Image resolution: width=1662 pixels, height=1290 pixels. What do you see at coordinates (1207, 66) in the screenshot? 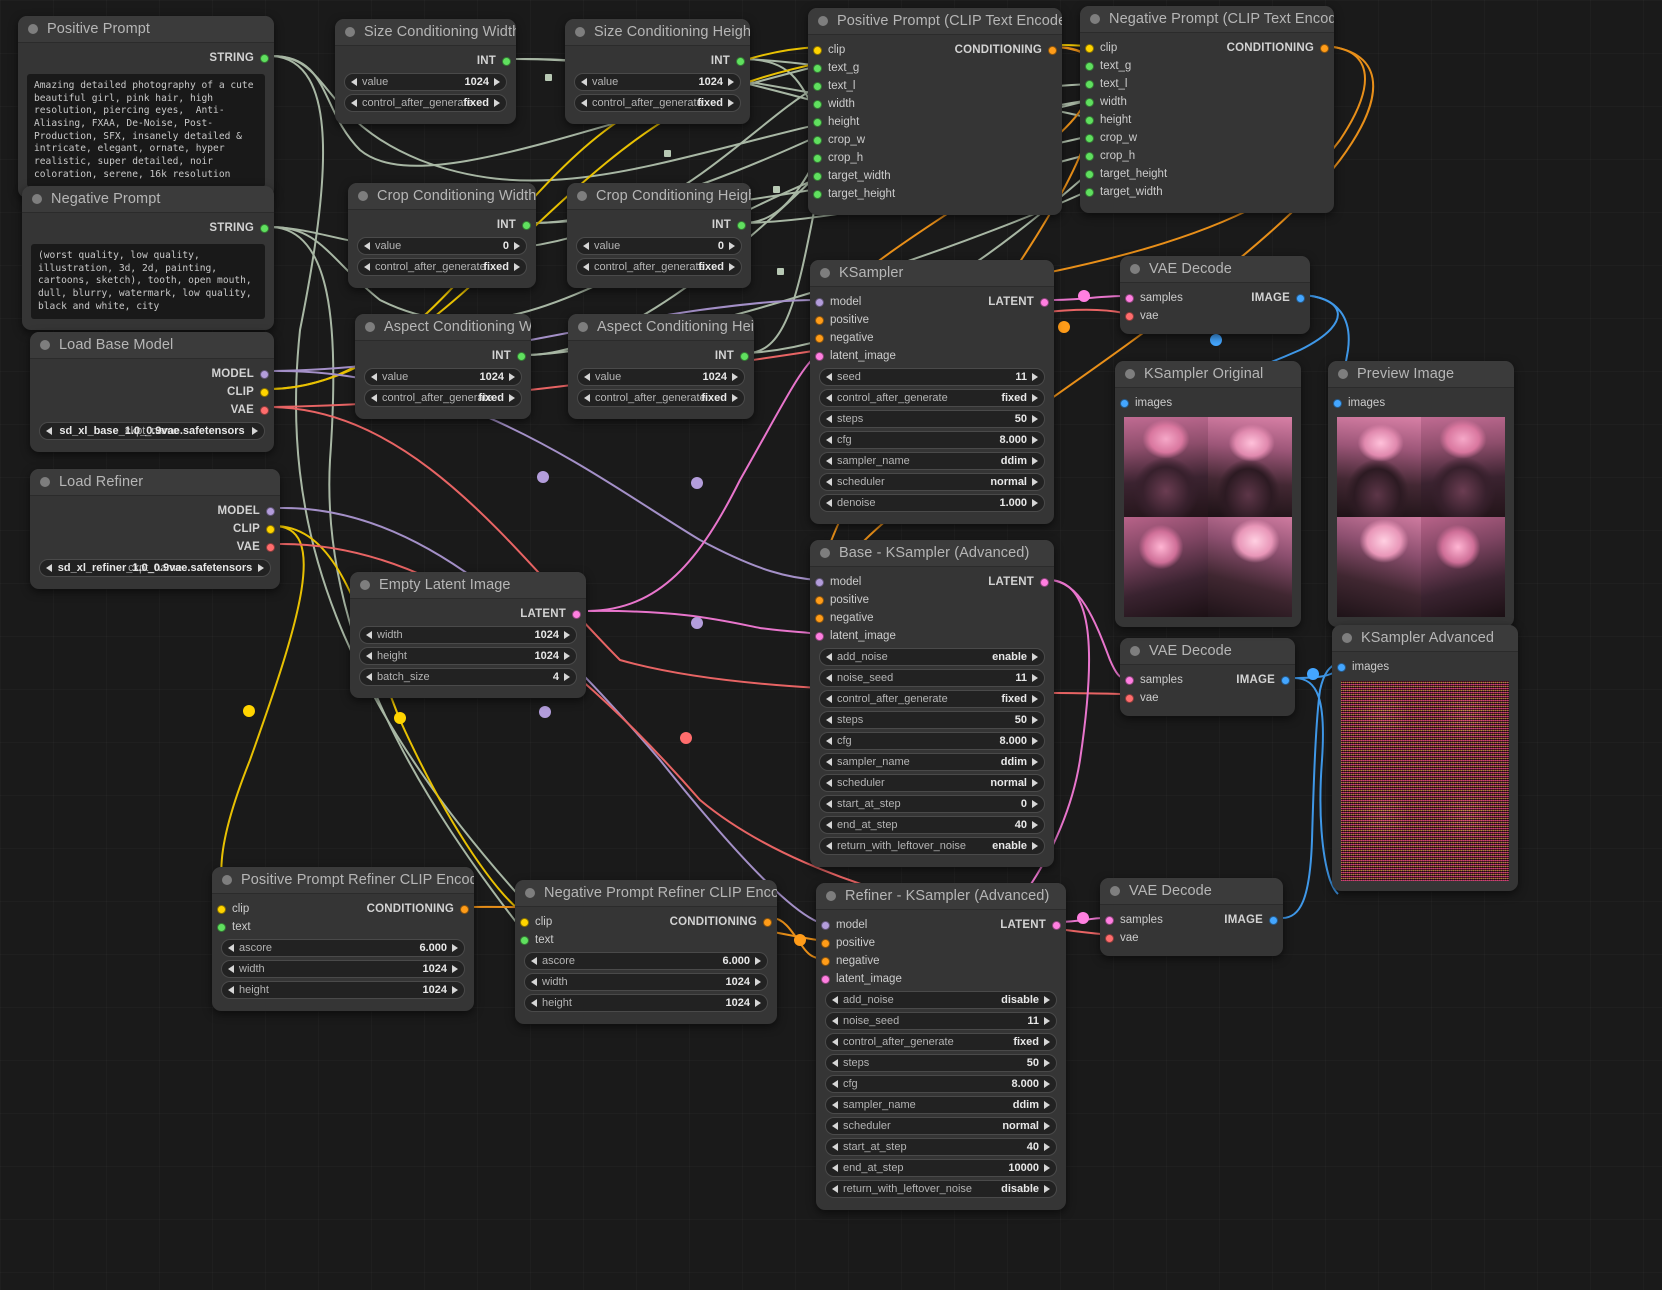
I see `input-slot-text-g: text_g` at bounding box center [1207, 66].